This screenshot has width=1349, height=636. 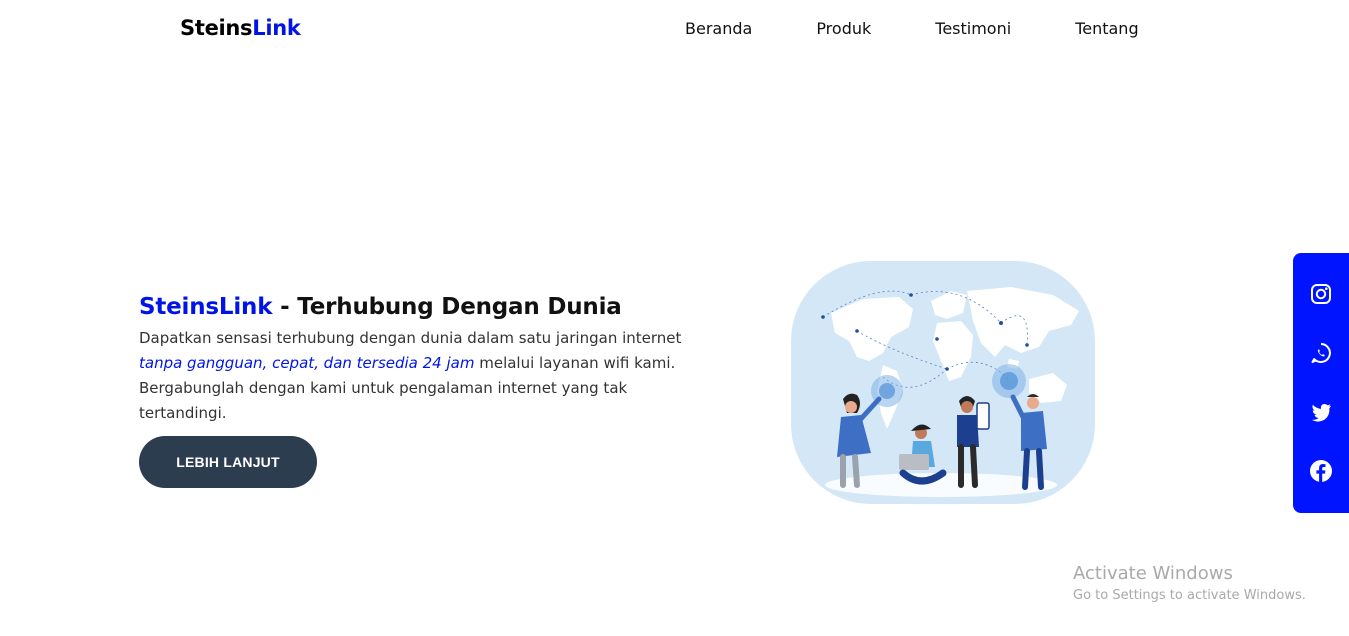 I want to click on person-sitting, so click(x=923, y=454).